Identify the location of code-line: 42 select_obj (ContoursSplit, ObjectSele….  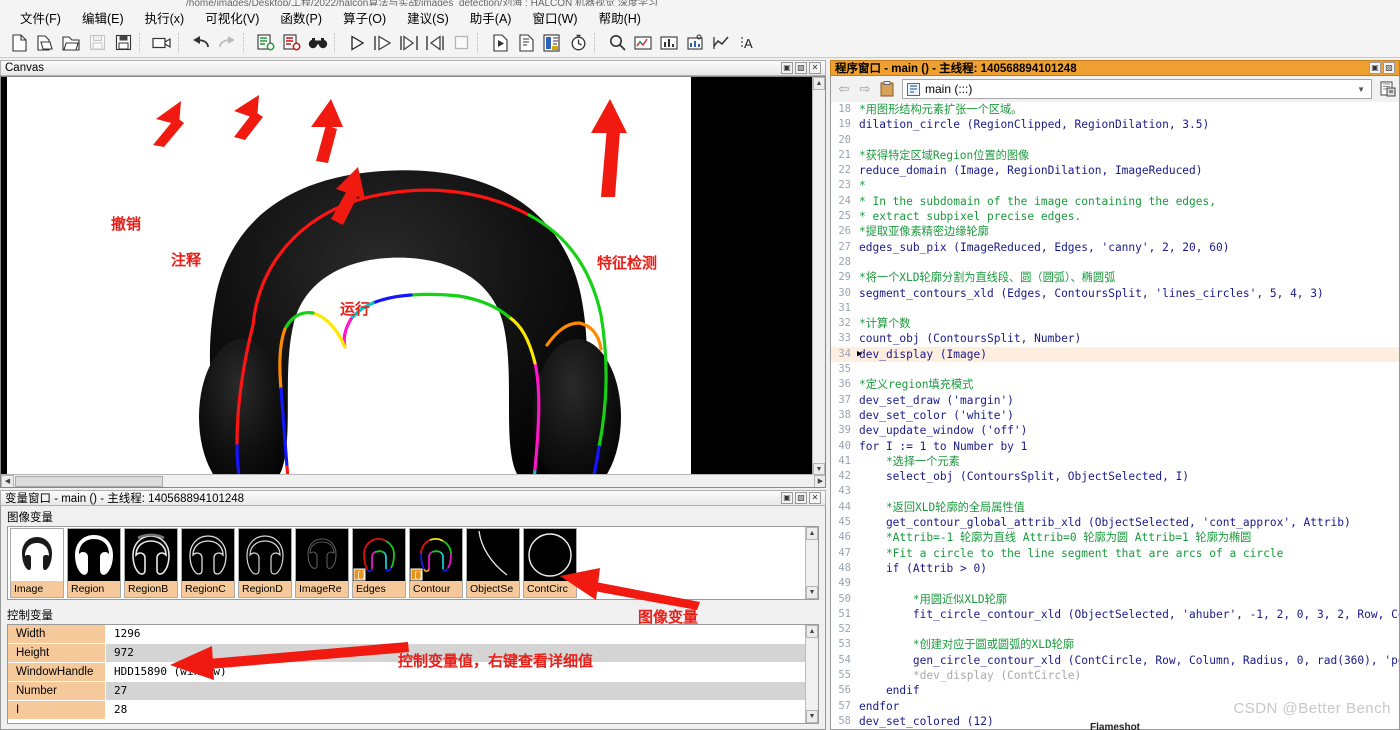
(1115, 477).